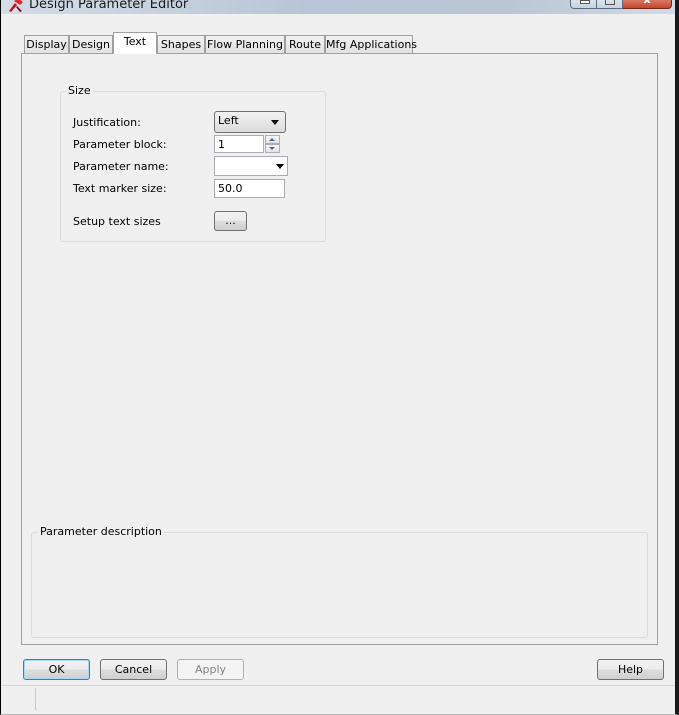 The height and width of the screenshot is (715, 679). What do you see at coordinates (109, 6) in the screenshot?
I see `window-title: Design Parameter Editor` at bounding box center [109, 6].